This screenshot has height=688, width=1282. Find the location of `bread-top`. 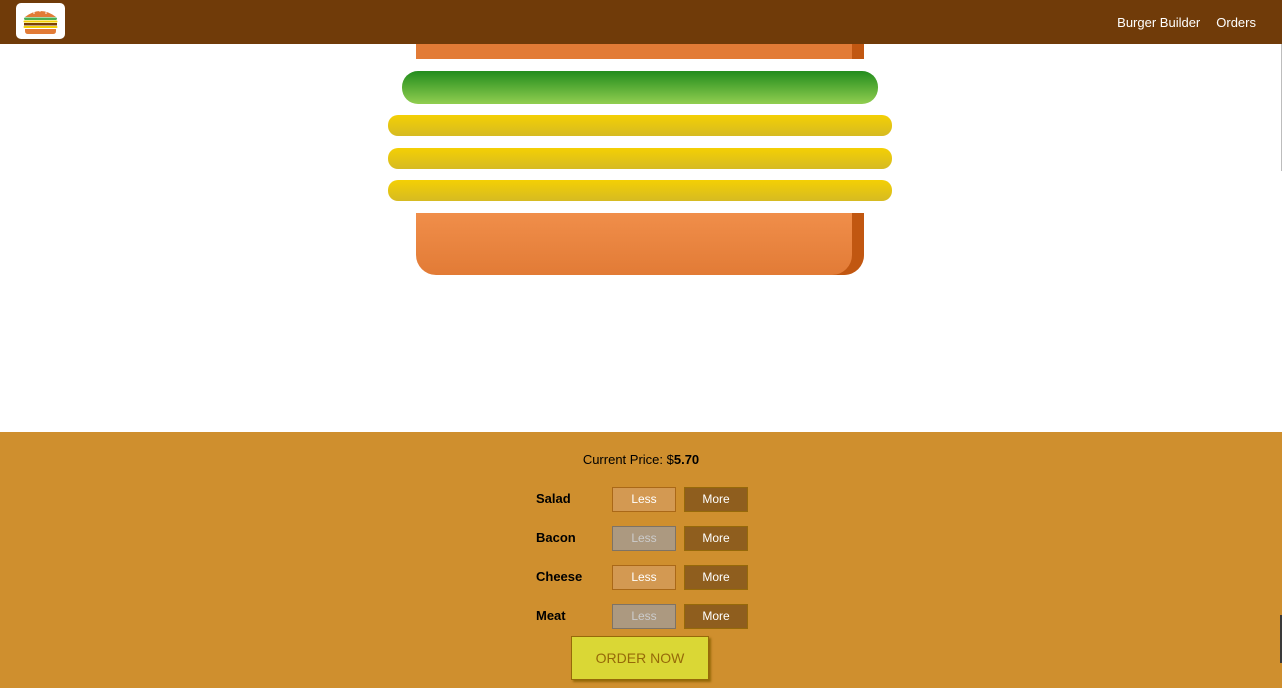

bread-top is located at coordinates (640, 51).